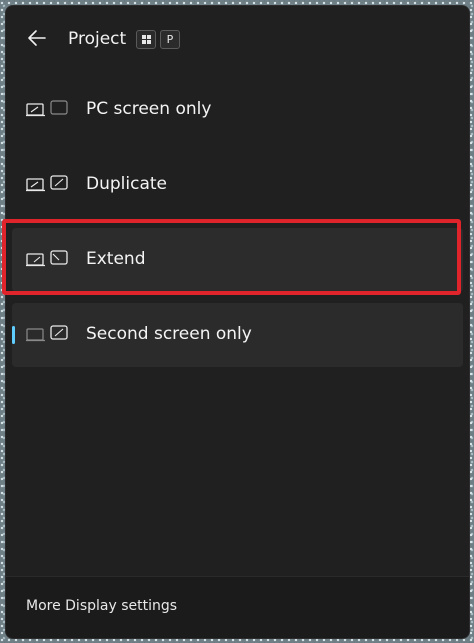  What do you see at coordinates (237, 260) in the screenshot?
I see `option-extend: Extend` at bounding box center [237, 260].